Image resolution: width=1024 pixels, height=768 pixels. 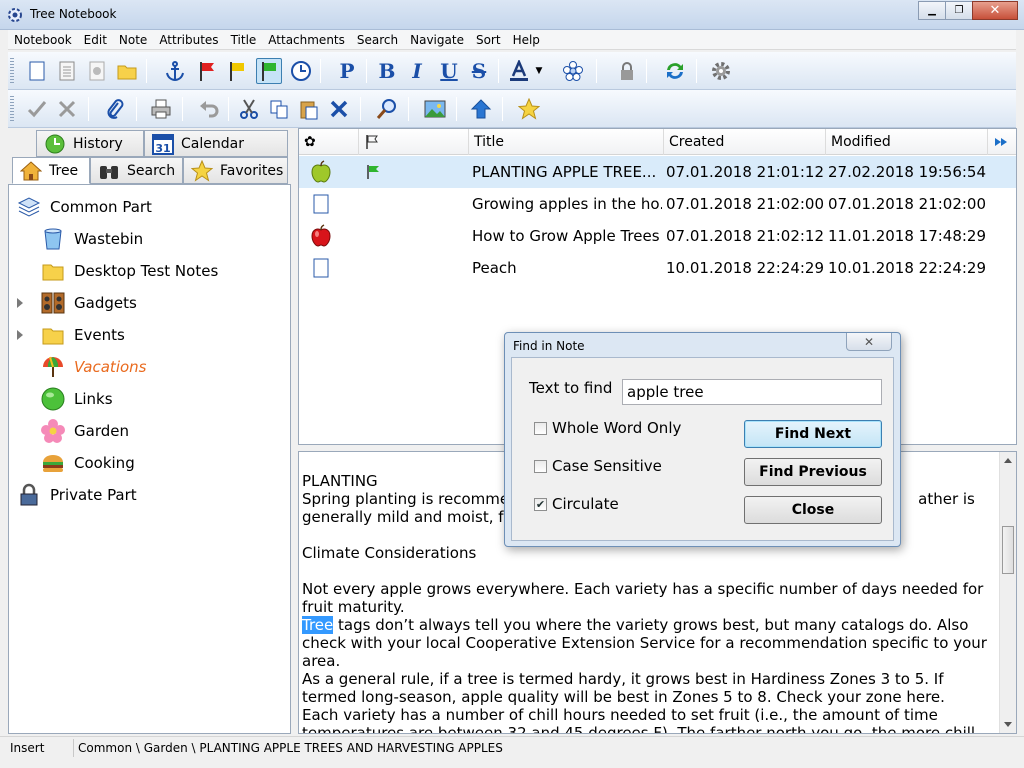 I want to click on column-icon: ✿, so click(x=329, y=142).